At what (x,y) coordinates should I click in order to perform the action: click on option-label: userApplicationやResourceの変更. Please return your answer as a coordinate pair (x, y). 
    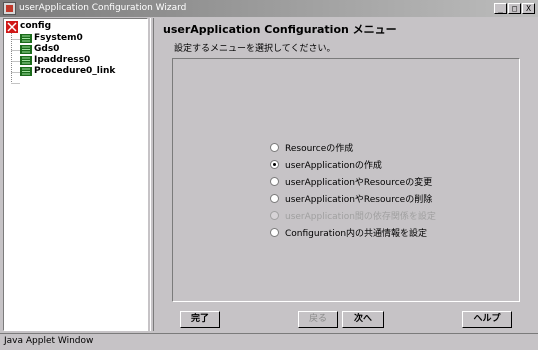
    Looking at the image, I should click on (359, 183).